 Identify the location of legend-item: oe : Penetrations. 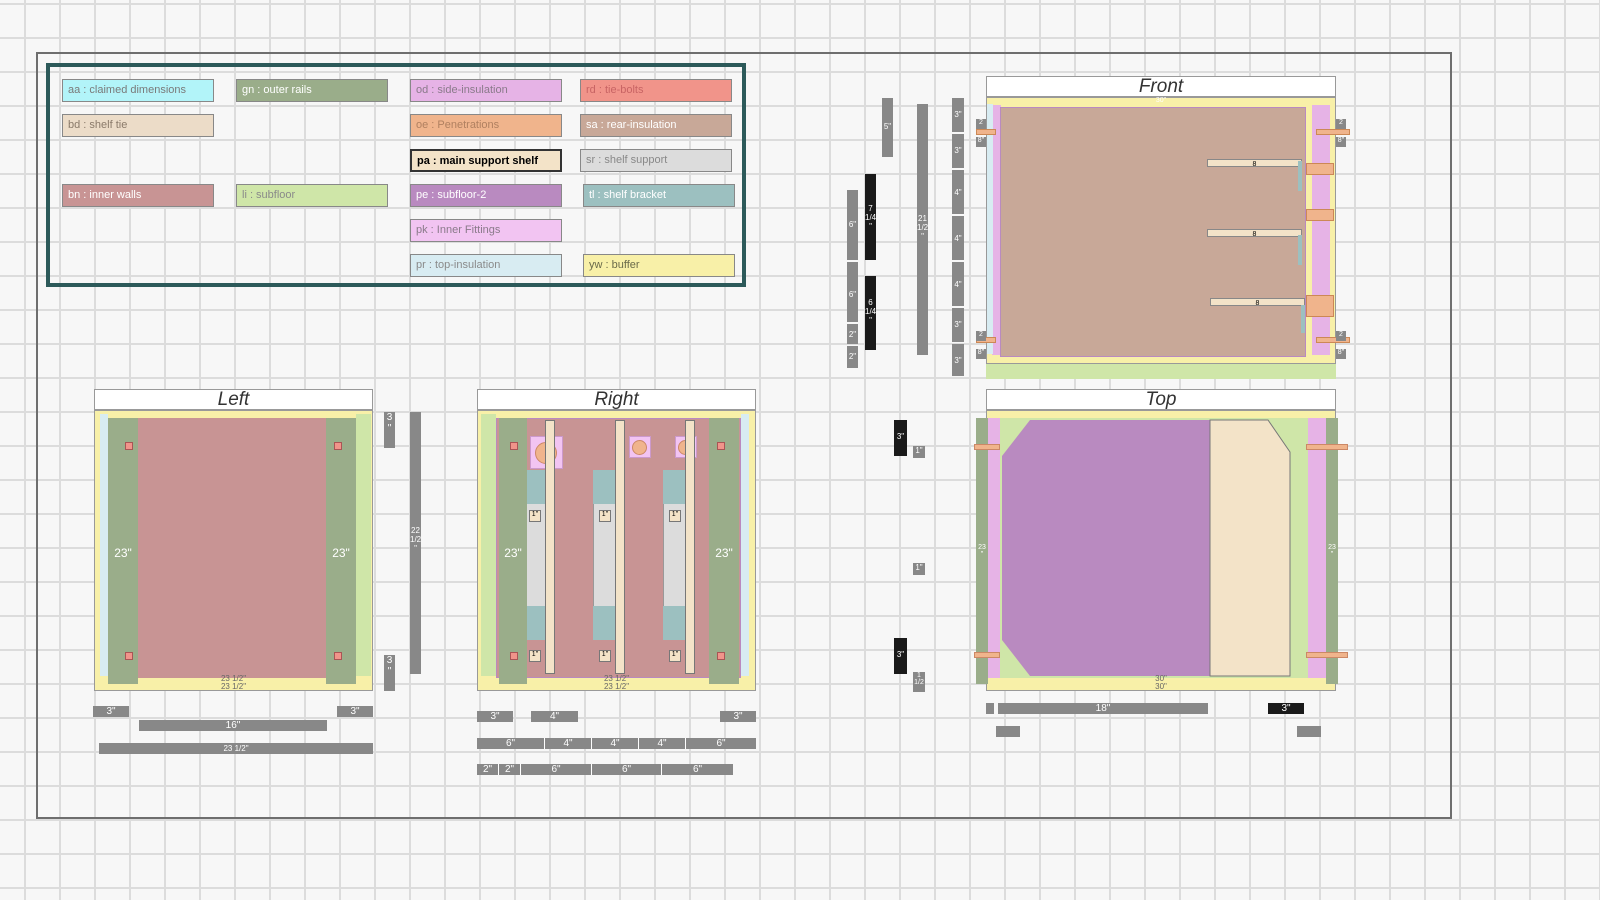
(486, 125).